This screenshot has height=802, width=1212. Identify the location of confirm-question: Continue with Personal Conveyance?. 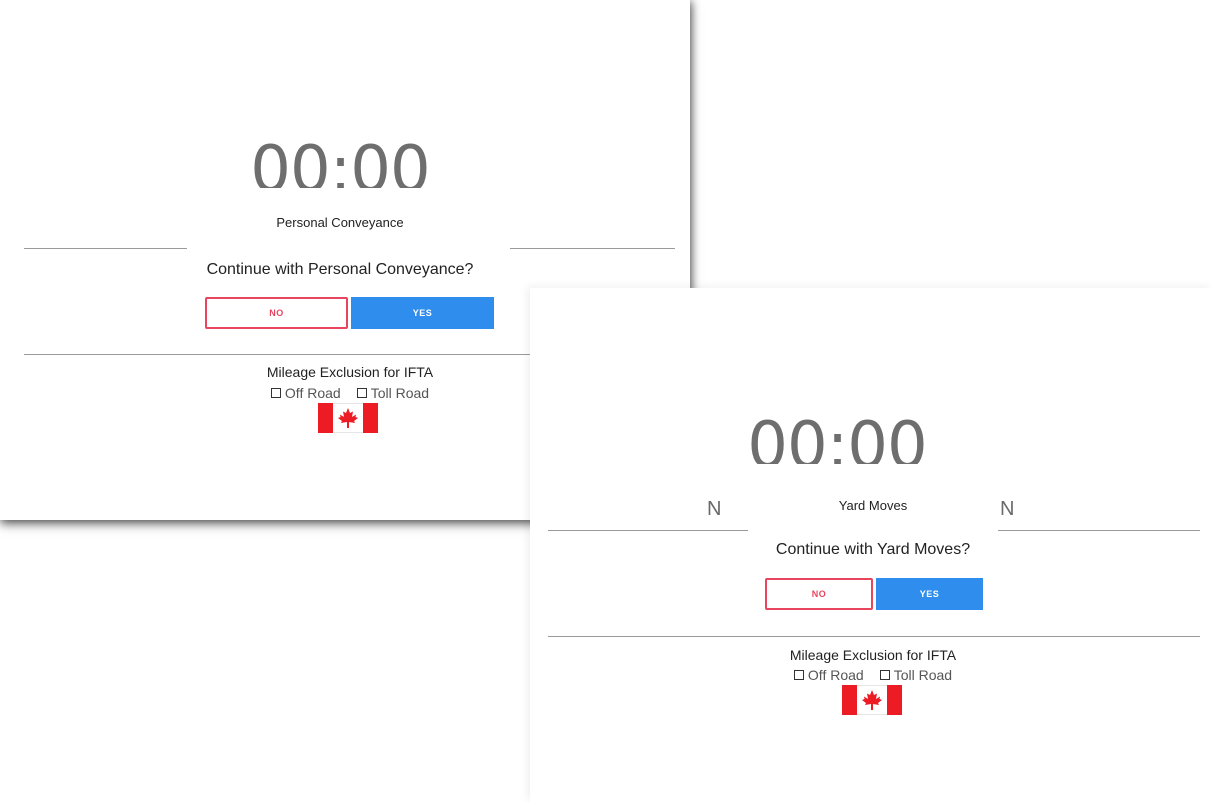
(340, 269).